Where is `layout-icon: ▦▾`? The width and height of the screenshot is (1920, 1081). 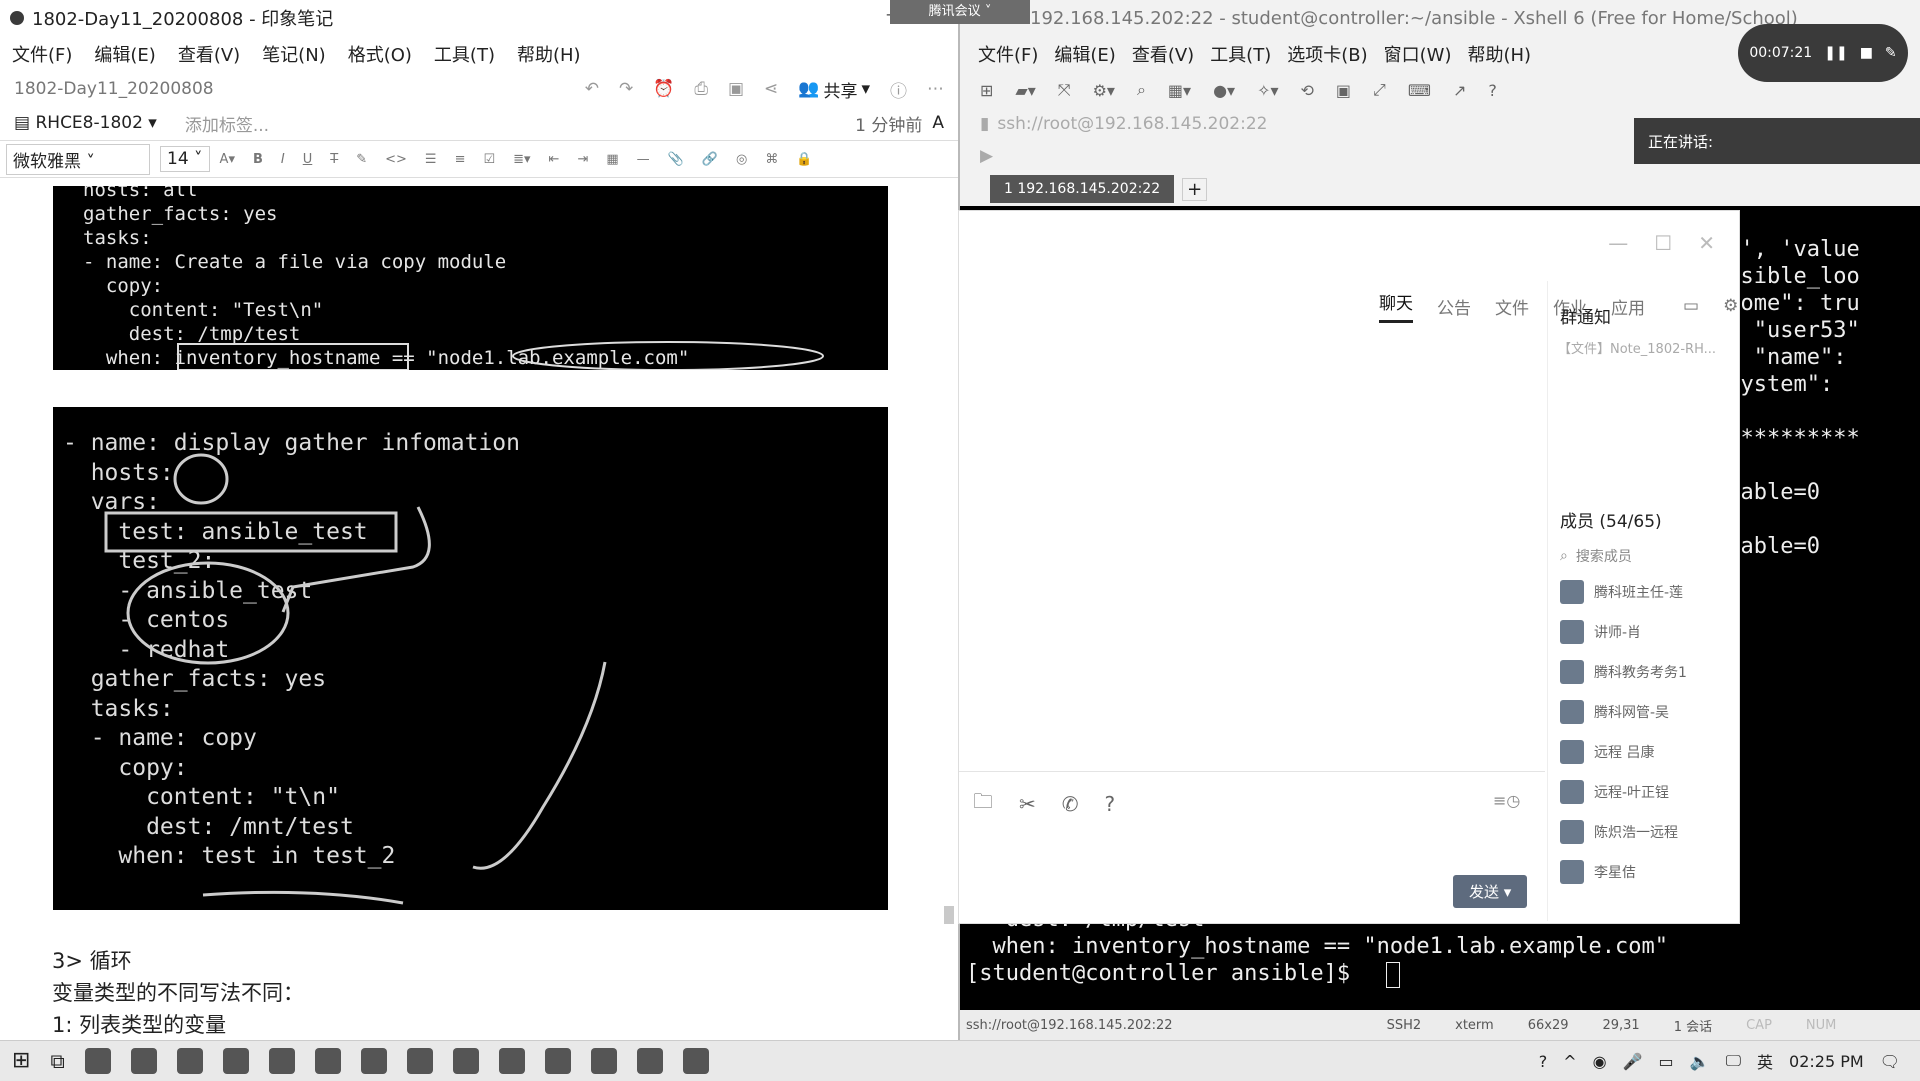
layout-icon: ▦▾ is located at coordinates (1179, 90).